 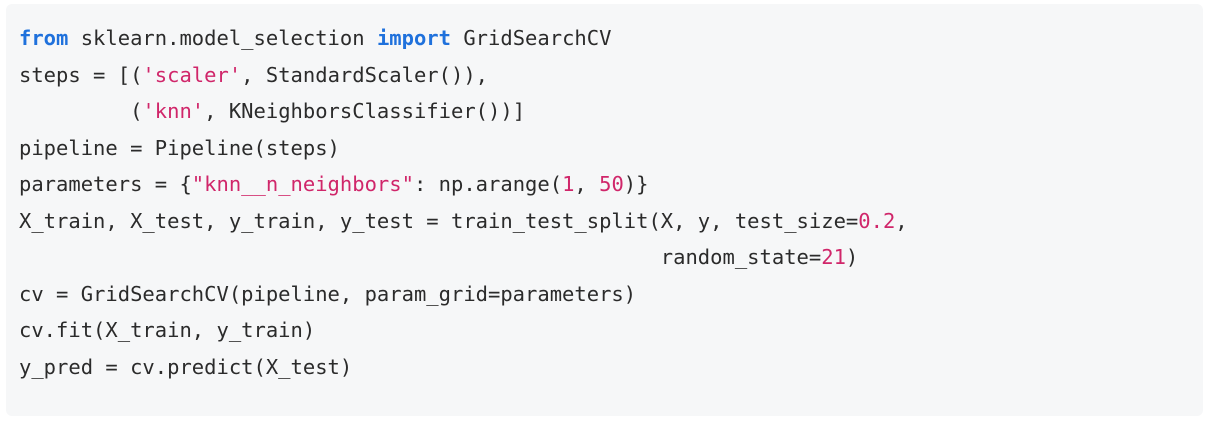 I want to click on code-line-7: random_state=21), so click(x=604, y=257).